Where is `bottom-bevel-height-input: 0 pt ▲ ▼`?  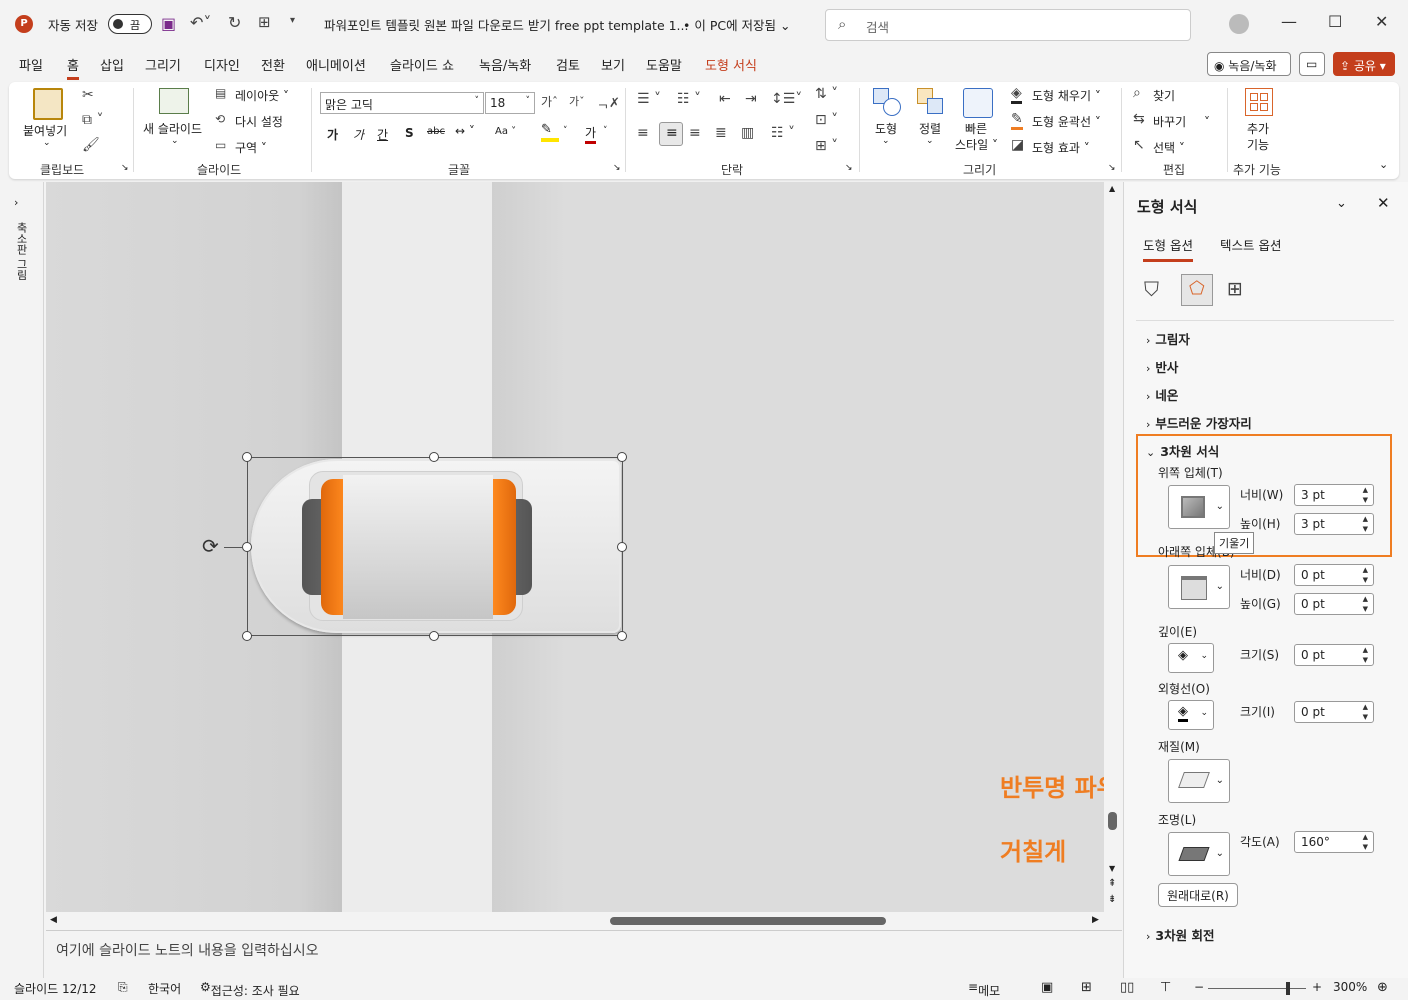
bottom-bevel-height-input: 0 pt ▲ ▼ is located at coordinates (1334, 604).